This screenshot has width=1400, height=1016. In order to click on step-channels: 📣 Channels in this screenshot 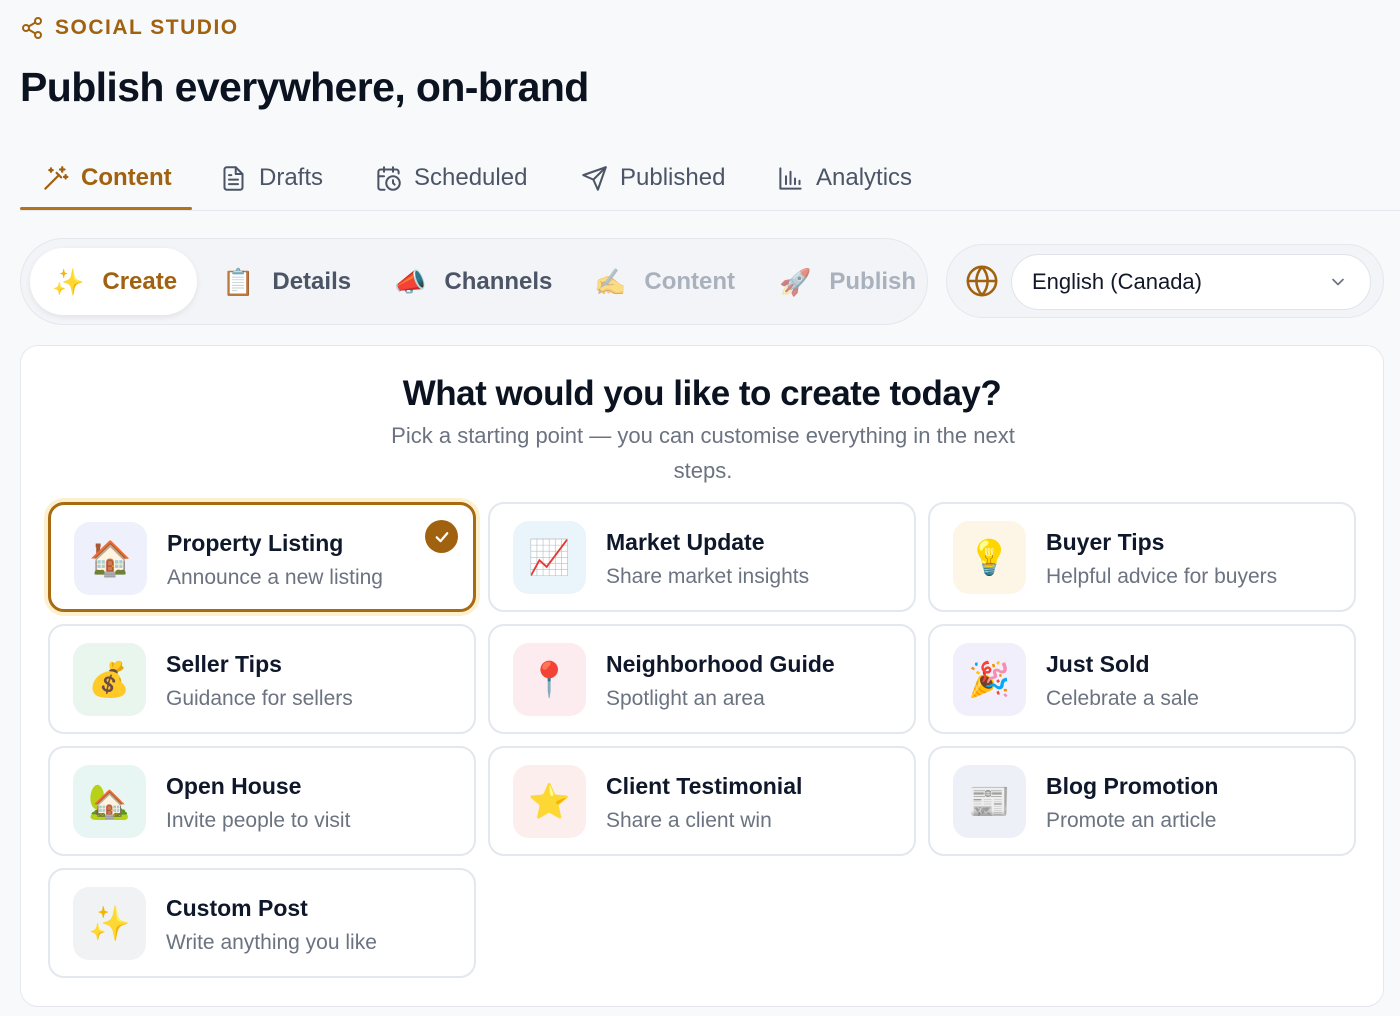, I will do `click(473, 281)`.